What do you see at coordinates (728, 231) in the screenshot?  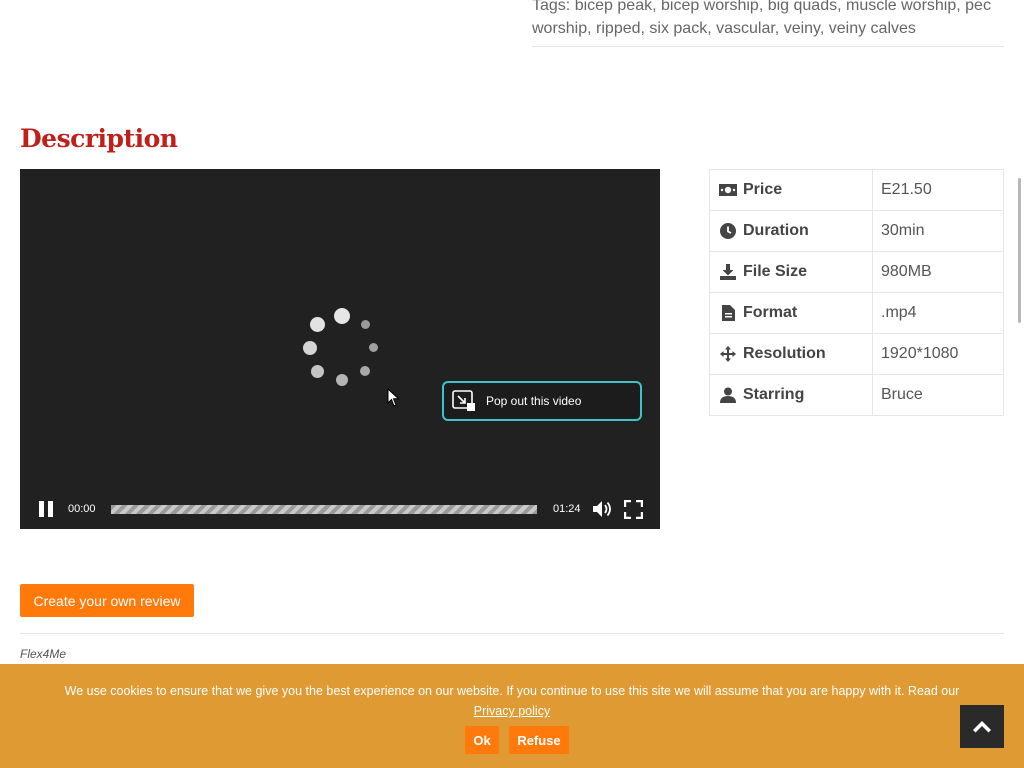 I see `clock-icon` at bounding box center [728, 231].